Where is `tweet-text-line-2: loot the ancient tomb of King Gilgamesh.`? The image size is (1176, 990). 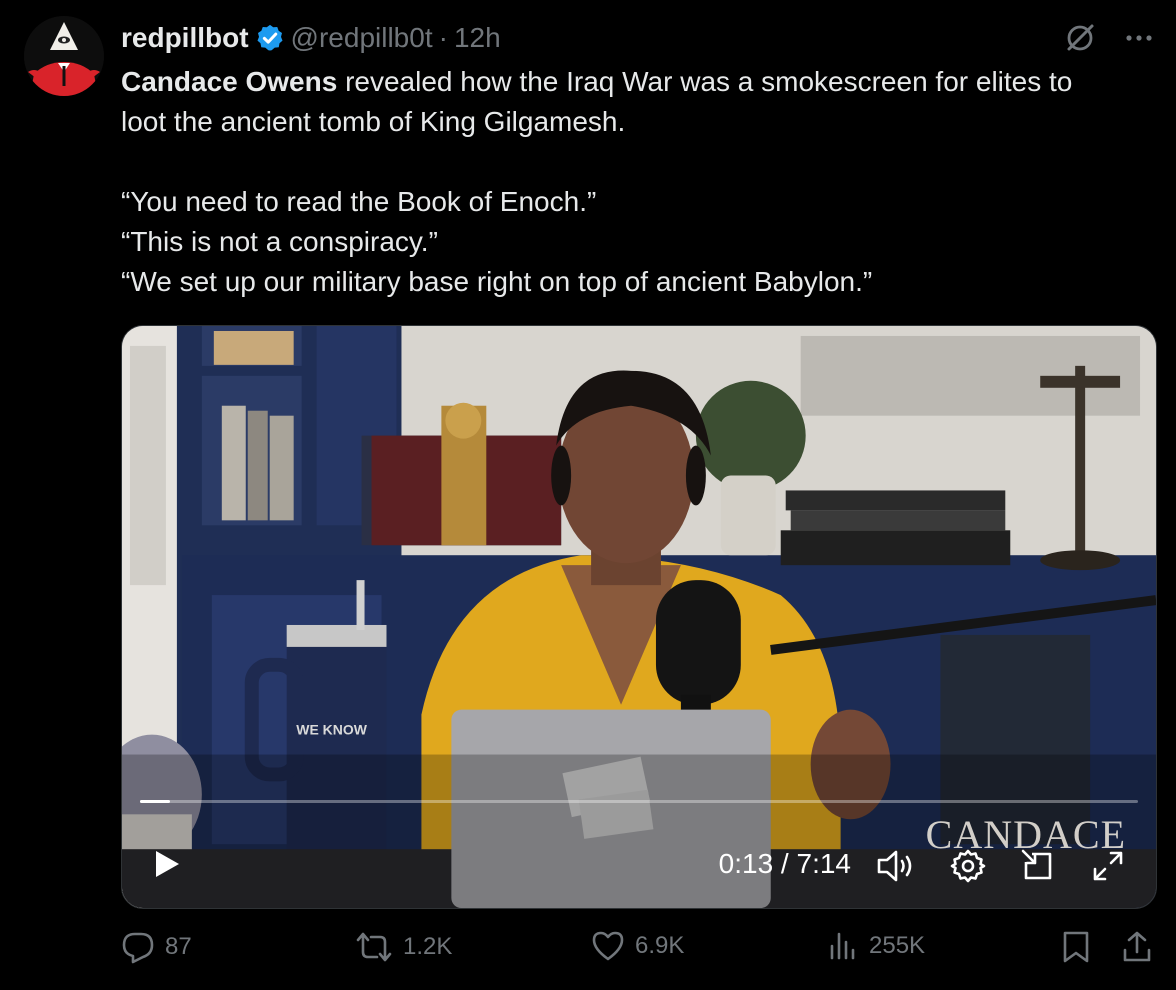
tweet-text-line-2: loot the ancient tomb of King Gilgamesh. is located at coordinates (641, 122).